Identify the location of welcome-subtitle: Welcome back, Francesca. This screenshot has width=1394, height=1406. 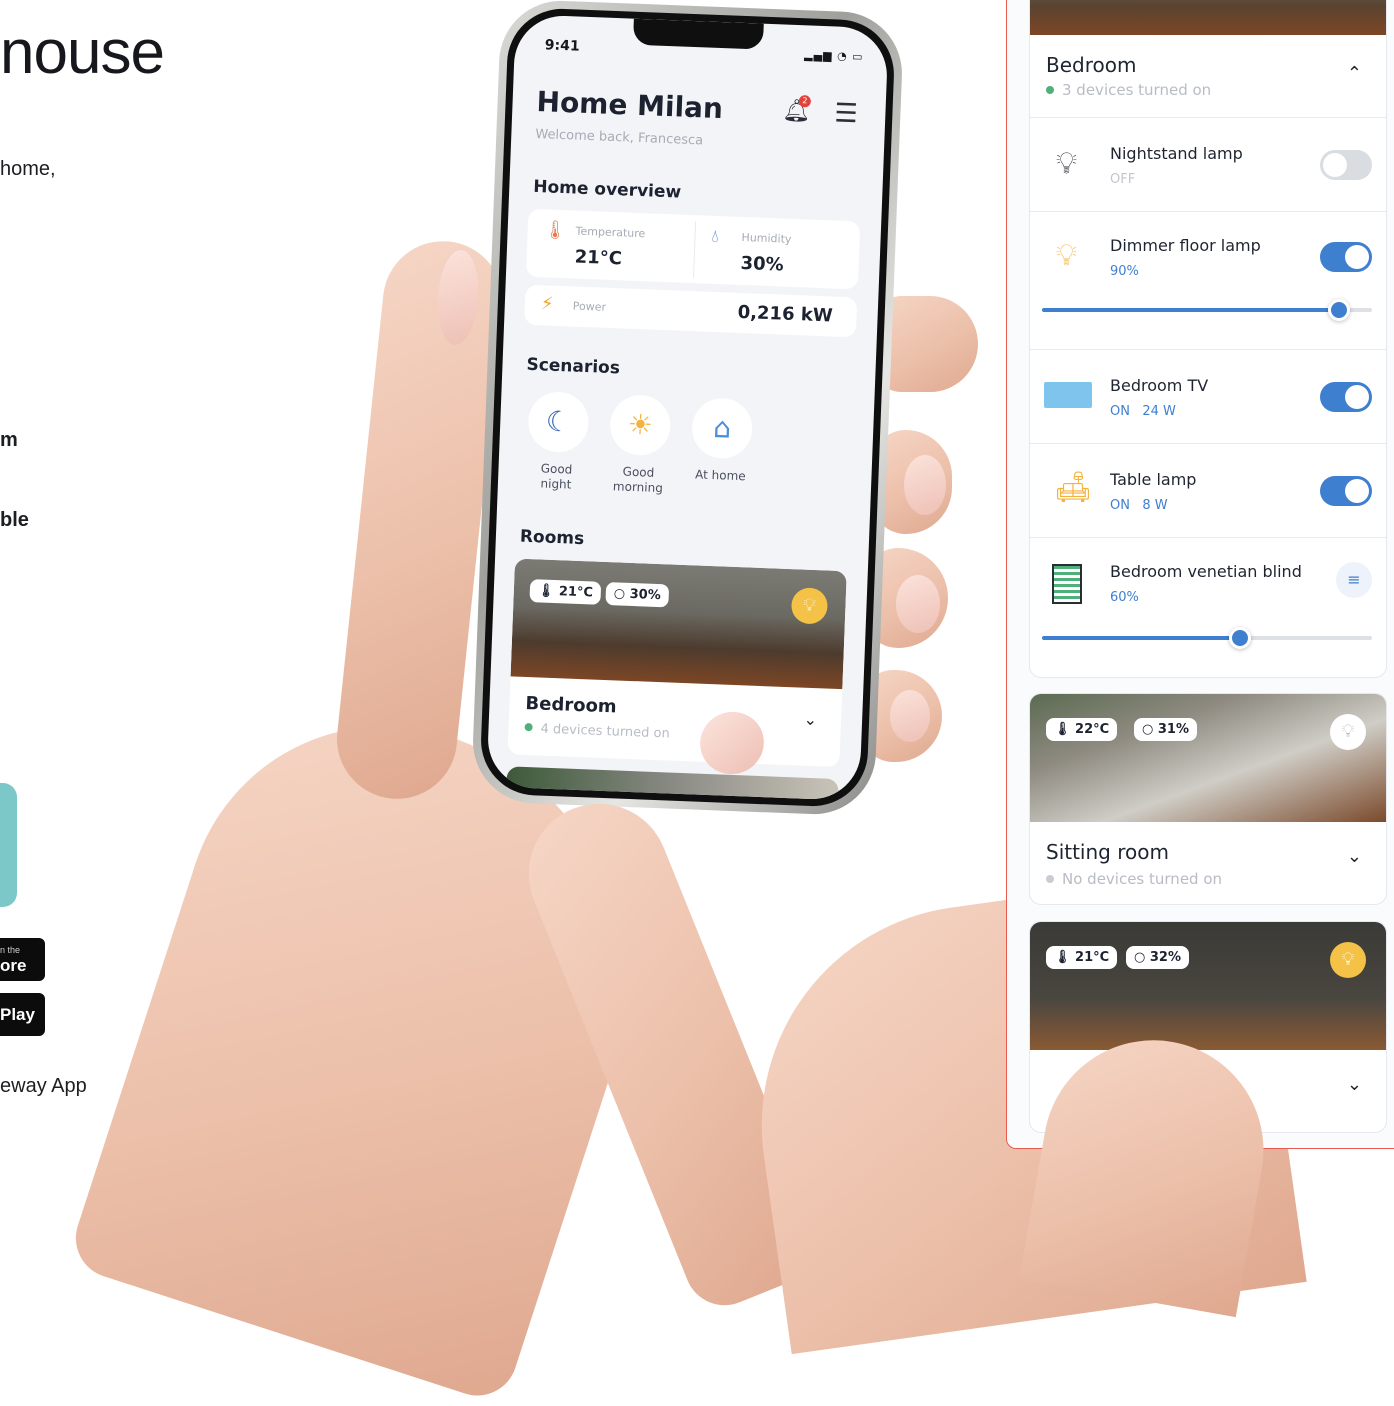
(619, 137).